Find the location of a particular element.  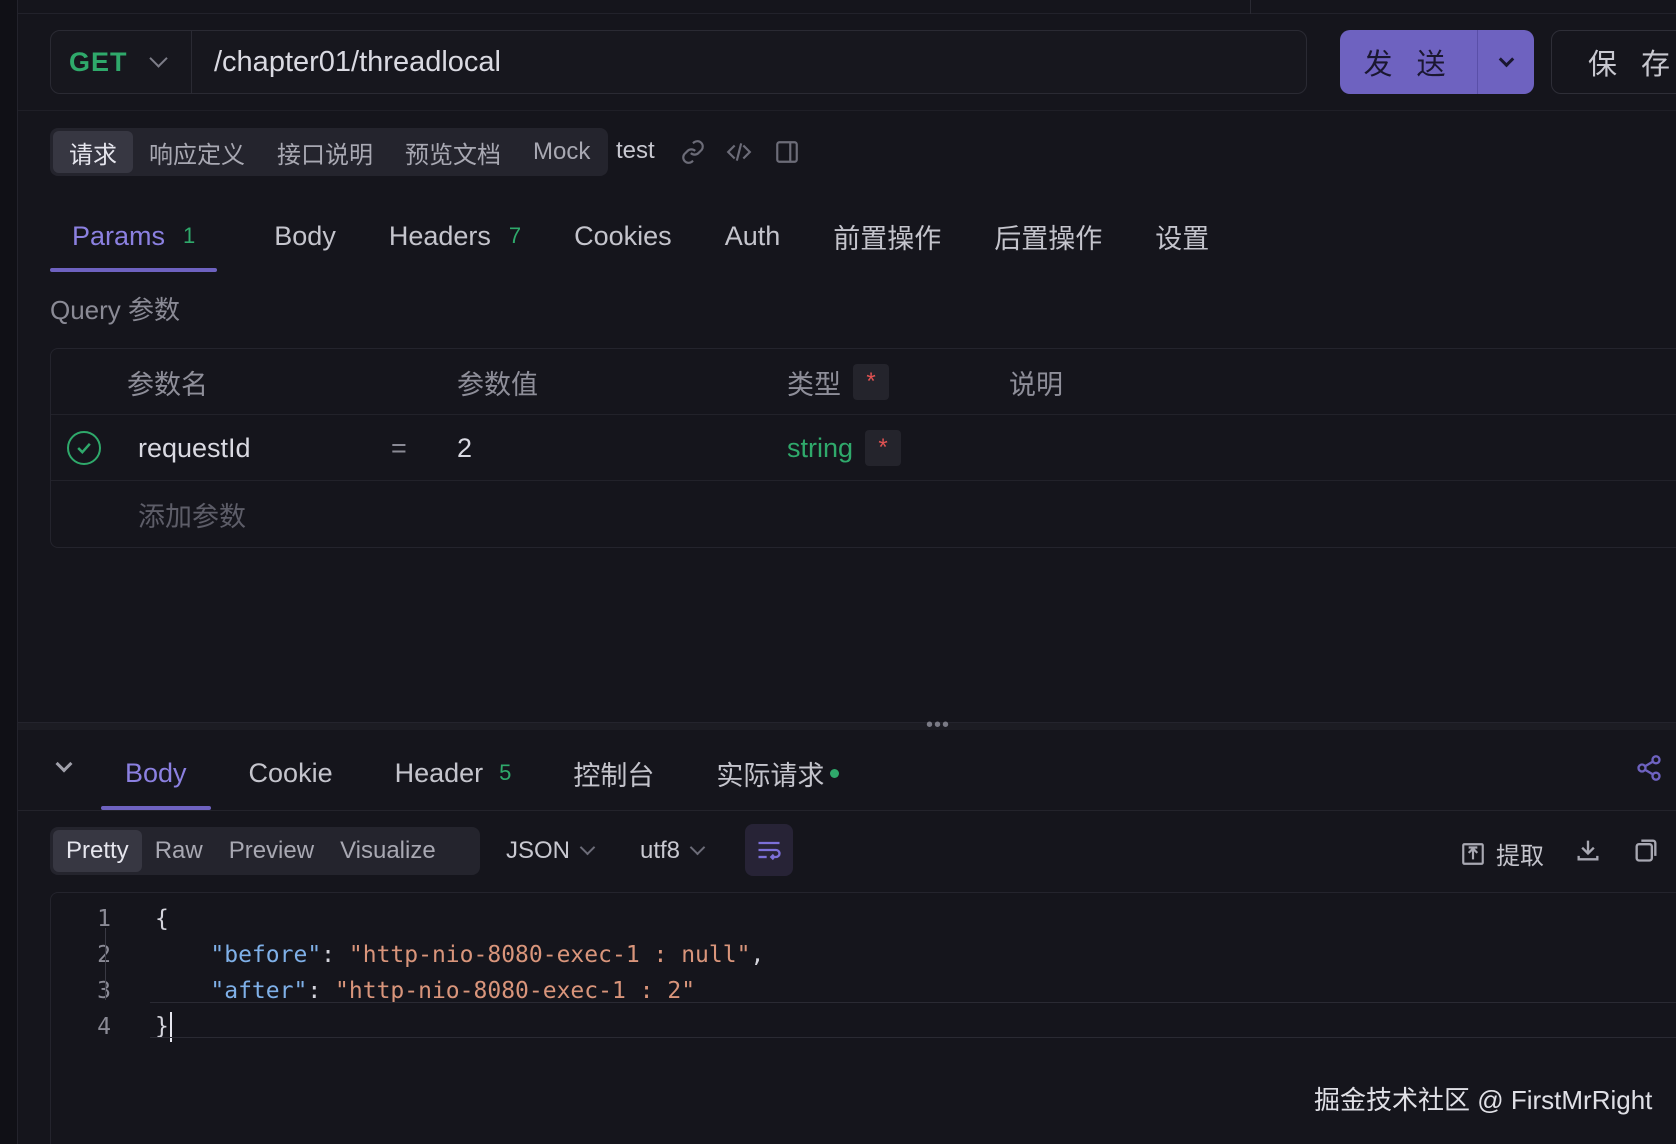

tab-label: Cookies is located at coordinates (623, 235).